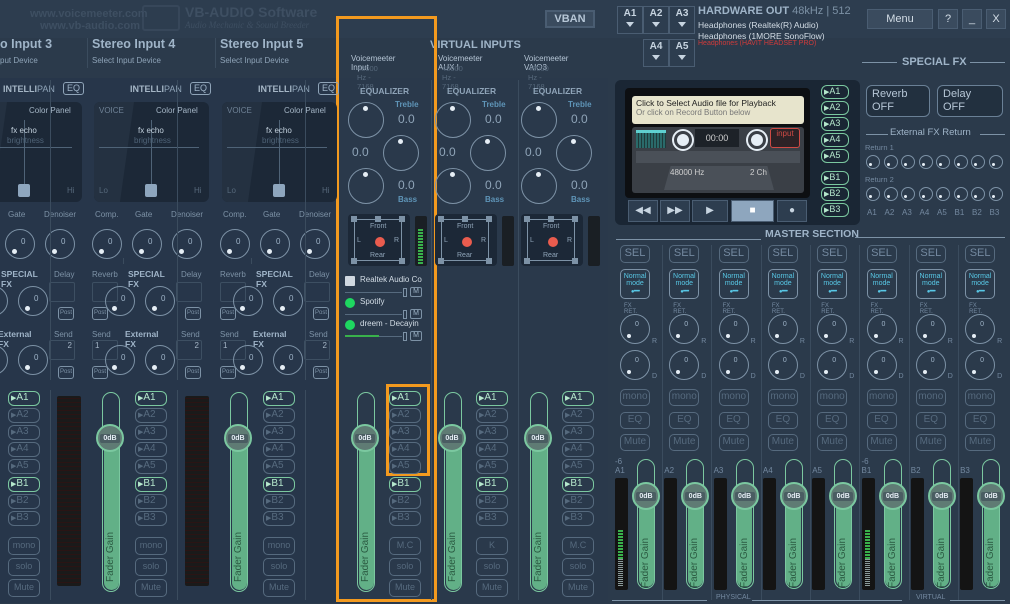  I want to click on strip-title-input4: Stereo Input 4, so click(133, 44).